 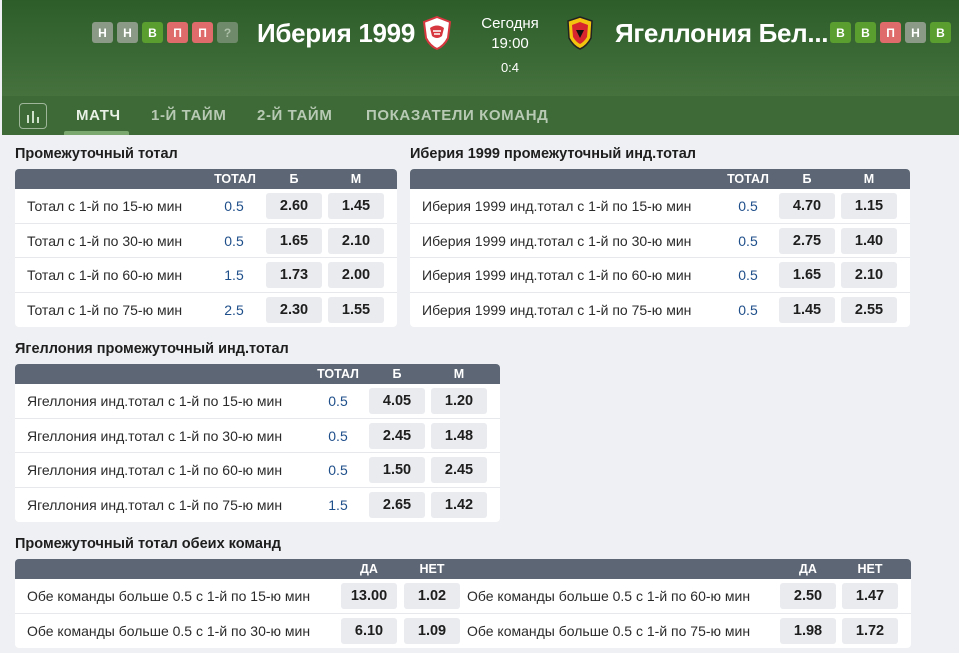 What do you see at coordinates (96, 154) in the screenshot?
I see `market-title: Промежуточный тотал` at bounding box center [96, 154].